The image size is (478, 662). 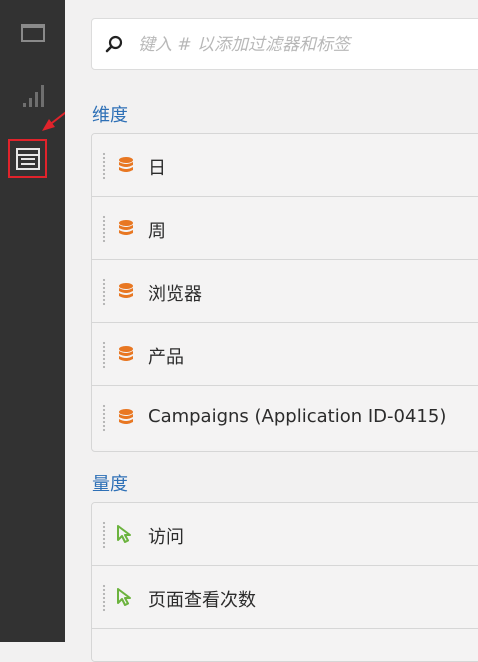 What do you see at coordinates (285, 228) in the screenshot?
I see `dimension-item-week: 周` at bounding box center [285, 228].